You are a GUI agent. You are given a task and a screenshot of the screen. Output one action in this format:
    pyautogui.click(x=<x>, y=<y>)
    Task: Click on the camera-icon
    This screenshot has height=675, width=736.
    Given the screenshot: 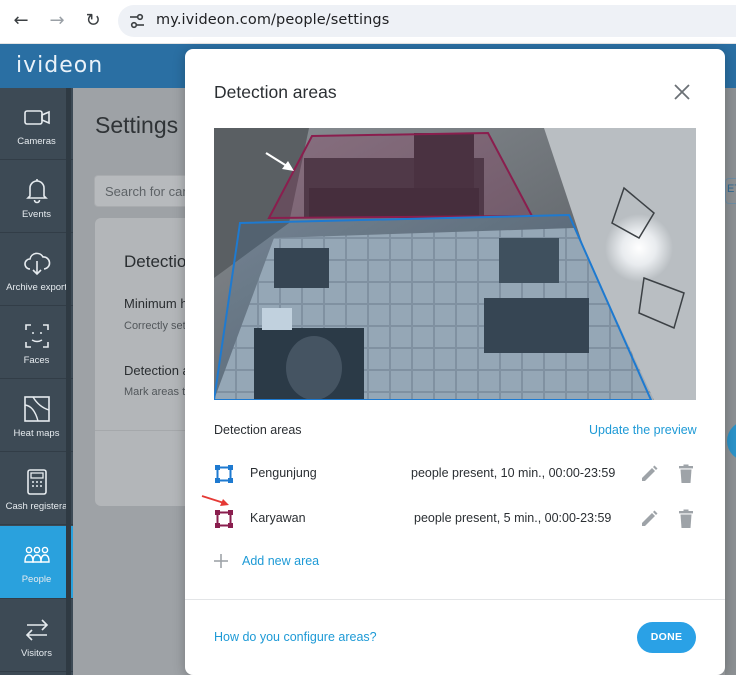 What is the action you would take?
    pyautogui.click(x=37, y=117)
    